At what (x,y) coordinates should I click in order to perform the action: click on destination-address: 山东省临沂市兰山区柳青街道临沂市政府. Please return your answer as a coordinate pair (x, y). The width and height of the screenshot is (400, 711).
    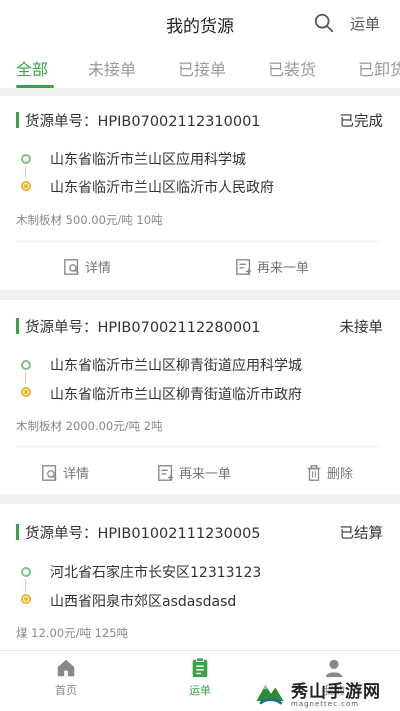
    Looking at the image, I should click on (176, 395).